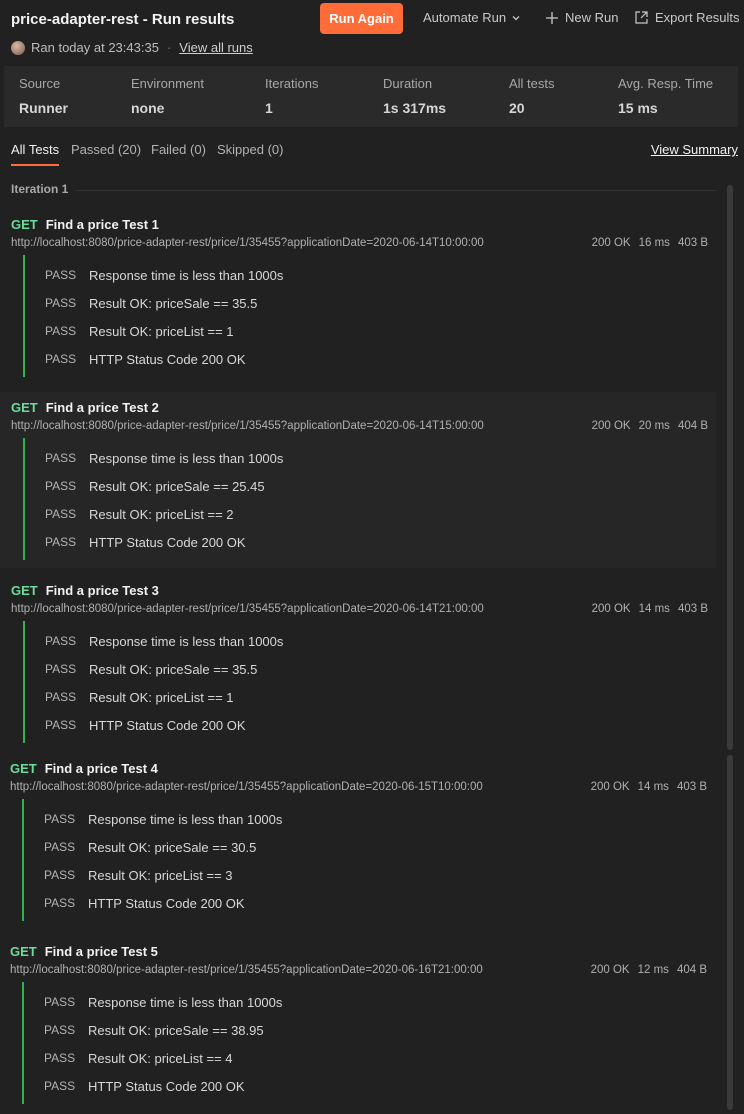 The width and height of the screenshot is (744, 1114). I want to click on automate-run-label: Automate Run, so click(465, 17).